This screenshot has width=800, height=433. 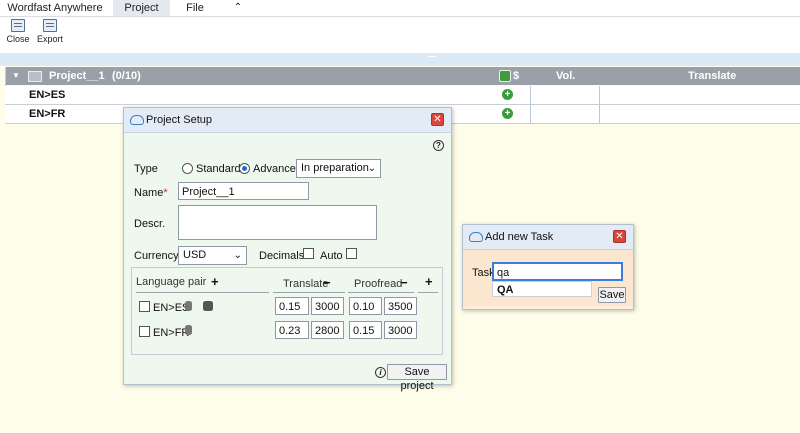 What do you see at coordinates (126, 76) in the screenshot?
I see `project-count: (0/10)` at bounding box center [126, 76].